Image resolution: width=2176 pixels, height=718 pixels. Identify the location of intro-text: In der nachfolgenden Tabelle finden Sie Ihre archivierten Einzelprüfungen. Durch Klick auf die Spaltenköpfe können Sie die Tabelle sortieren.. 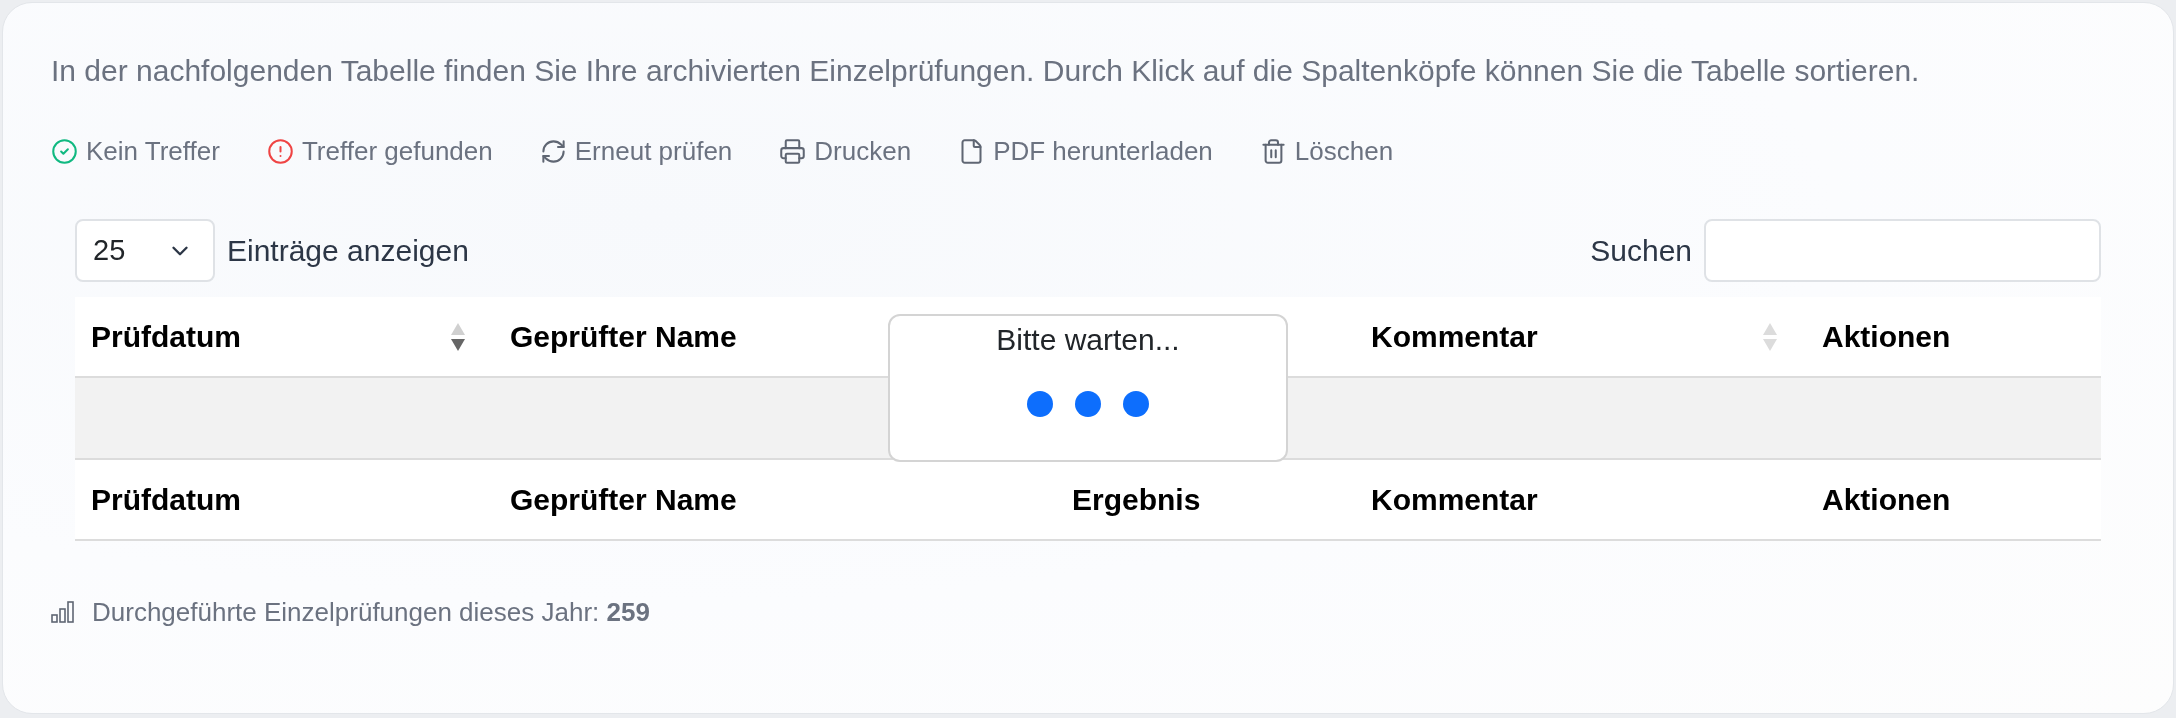
(985, 71).